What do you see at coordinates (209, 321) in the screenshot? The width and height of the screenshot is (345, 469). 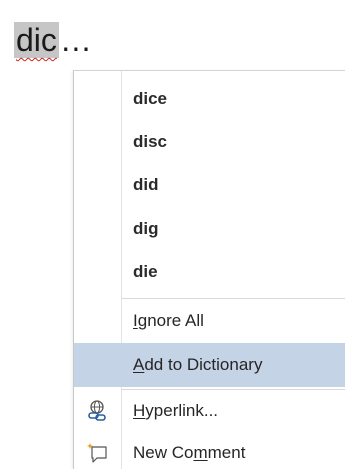 I see `ignore-all-item: Ignore All` at bounding box center [209, 321].